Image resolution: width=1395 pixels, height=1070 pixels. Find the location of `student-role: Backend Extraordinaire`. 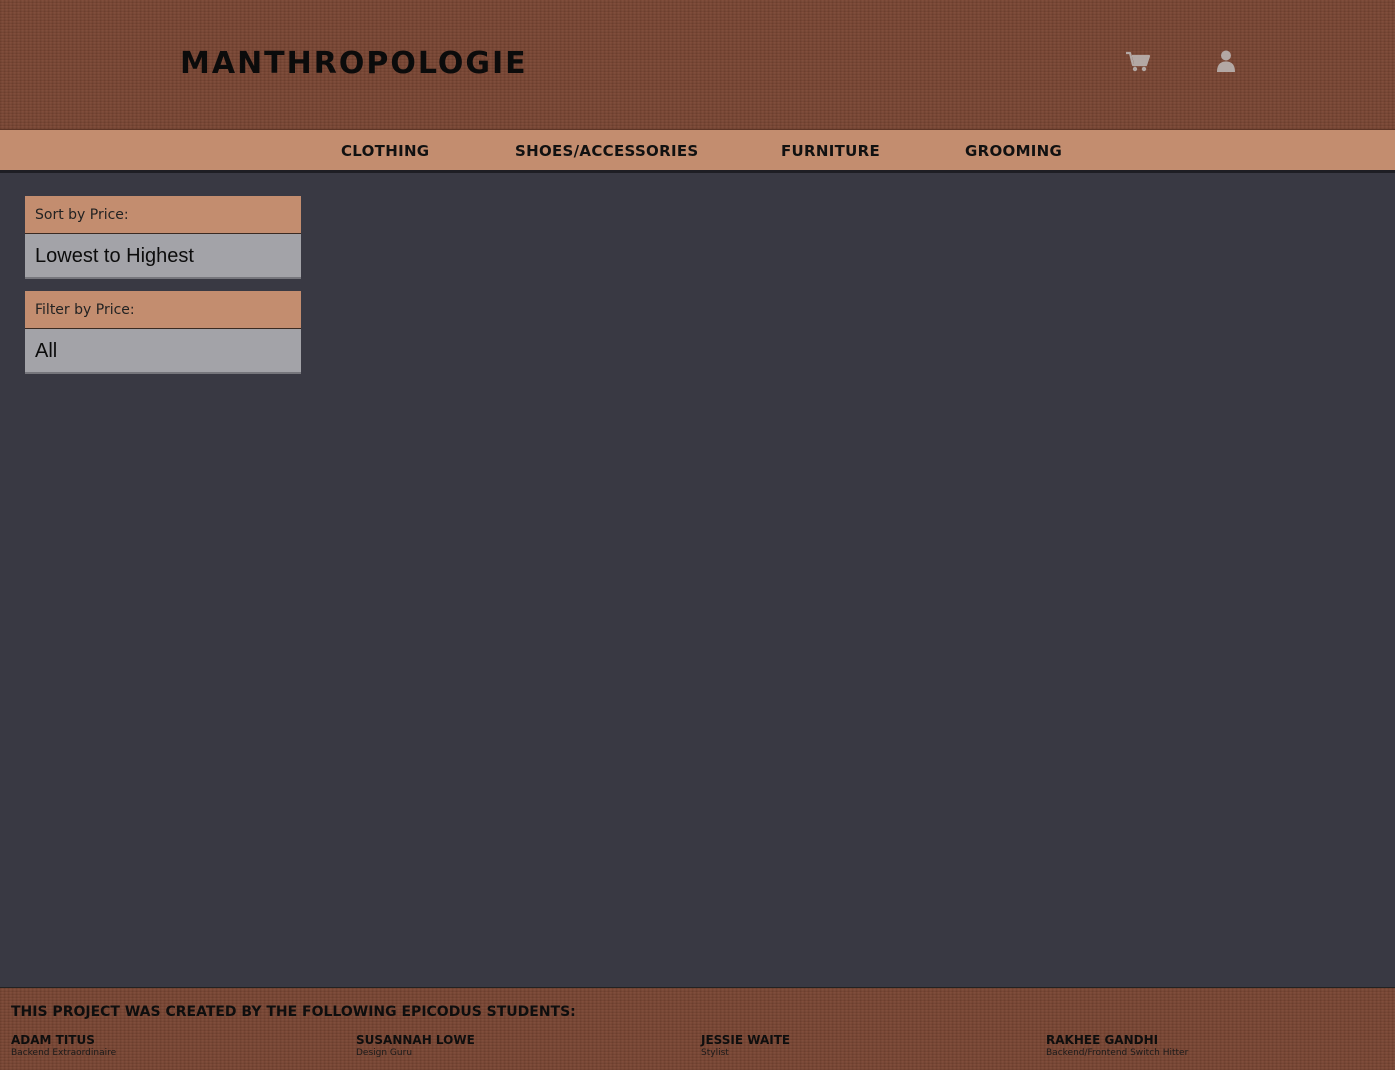

student-role: Backend Extraordinaire is located at coordinates (64, 1053).